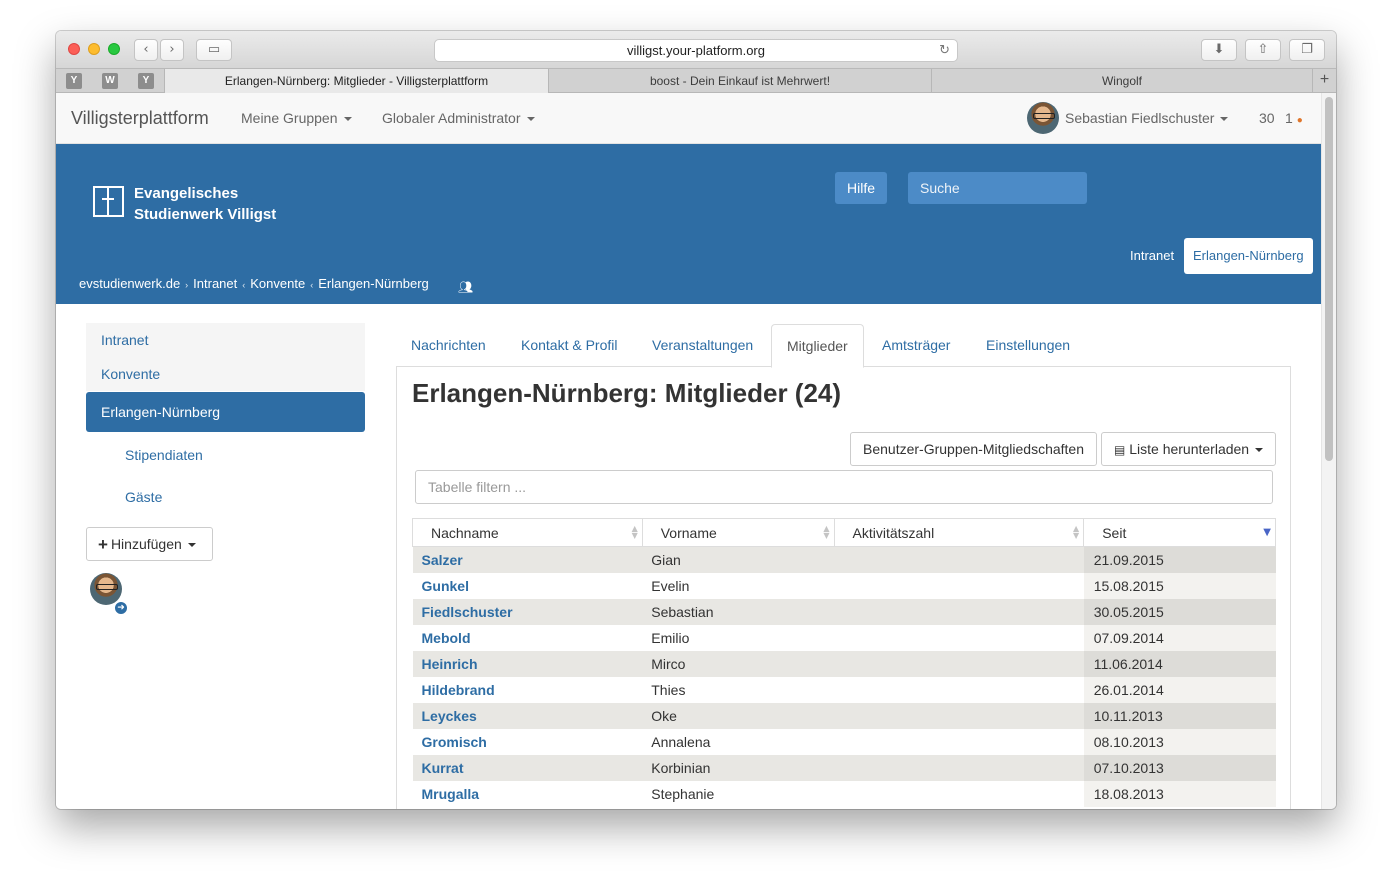 This screenshot has height=889, width=1392. What do you see at coordinates (739, 81) in the screenshot?
I see `browser-tab: boost - Dein Einkauf ist Mehrwert!` at bounding box center [739, 81].